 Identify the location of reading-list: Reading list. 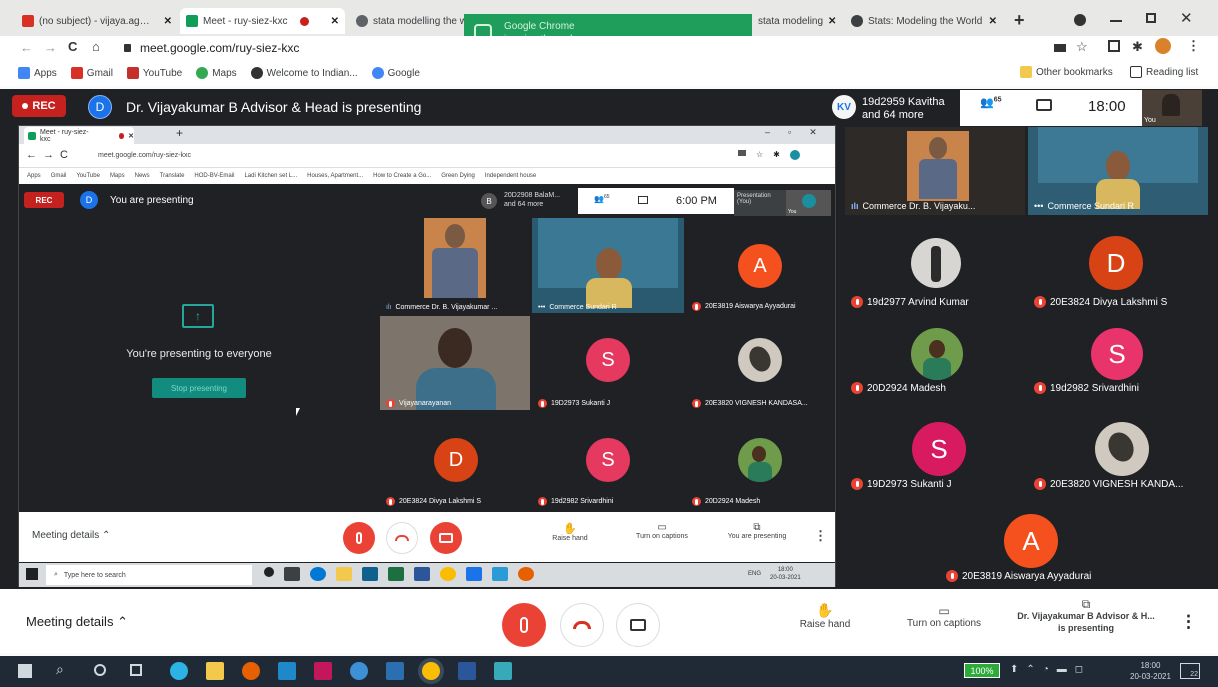
(1164, 72).